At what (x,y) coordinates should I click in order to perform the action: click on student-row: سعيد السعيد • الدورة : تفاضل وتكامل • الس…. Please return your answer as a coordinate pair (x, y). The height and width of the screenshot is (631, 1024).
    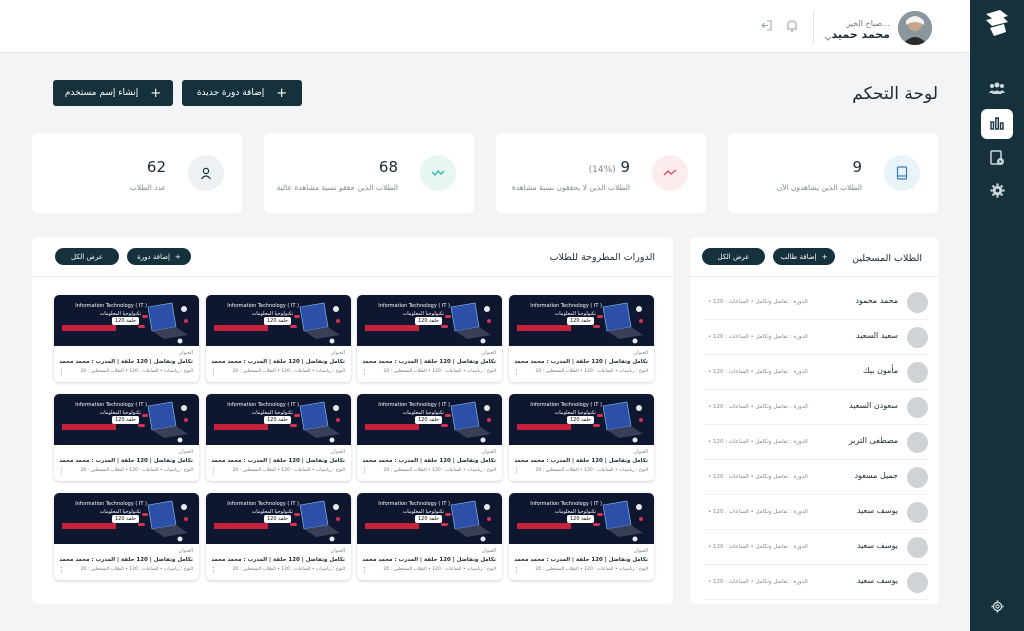
    Looking at the image, I should click on (816, 338).